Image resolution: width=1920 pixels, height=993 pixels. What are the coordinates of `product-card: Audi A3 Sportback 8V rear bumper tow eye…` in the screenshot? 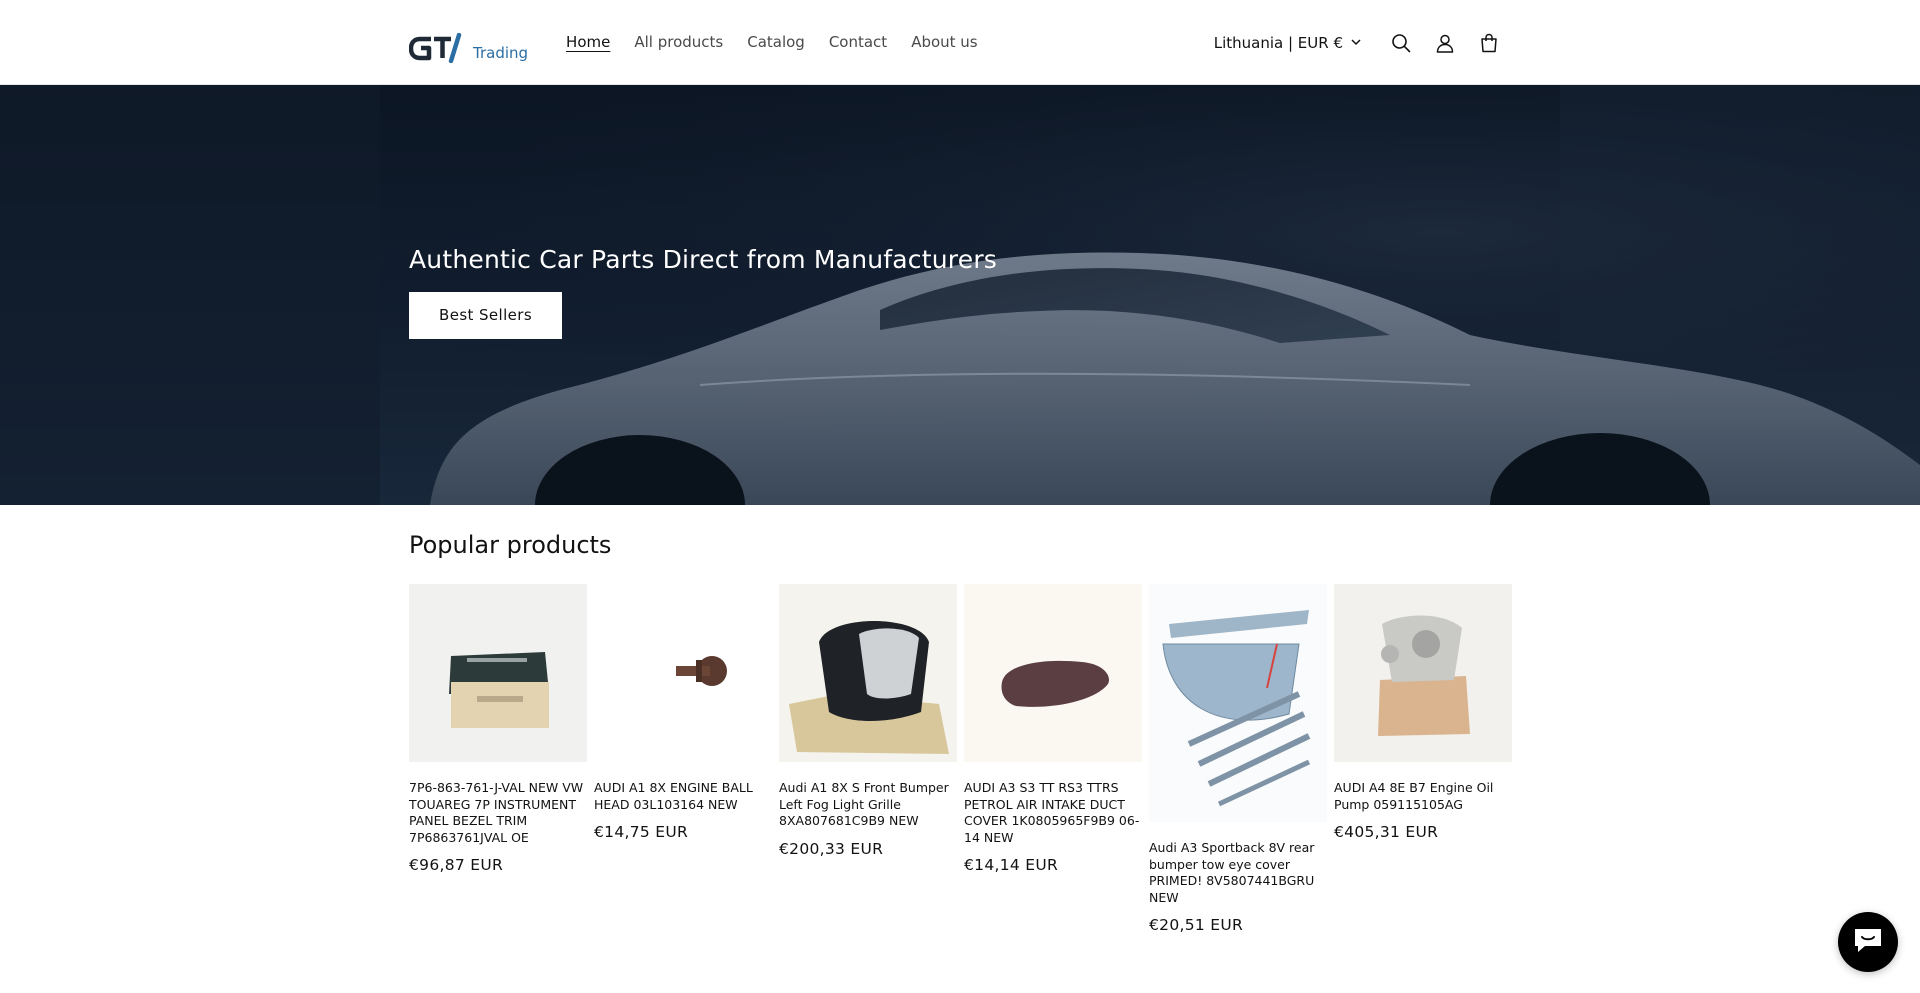 It's located at (1238, 759).